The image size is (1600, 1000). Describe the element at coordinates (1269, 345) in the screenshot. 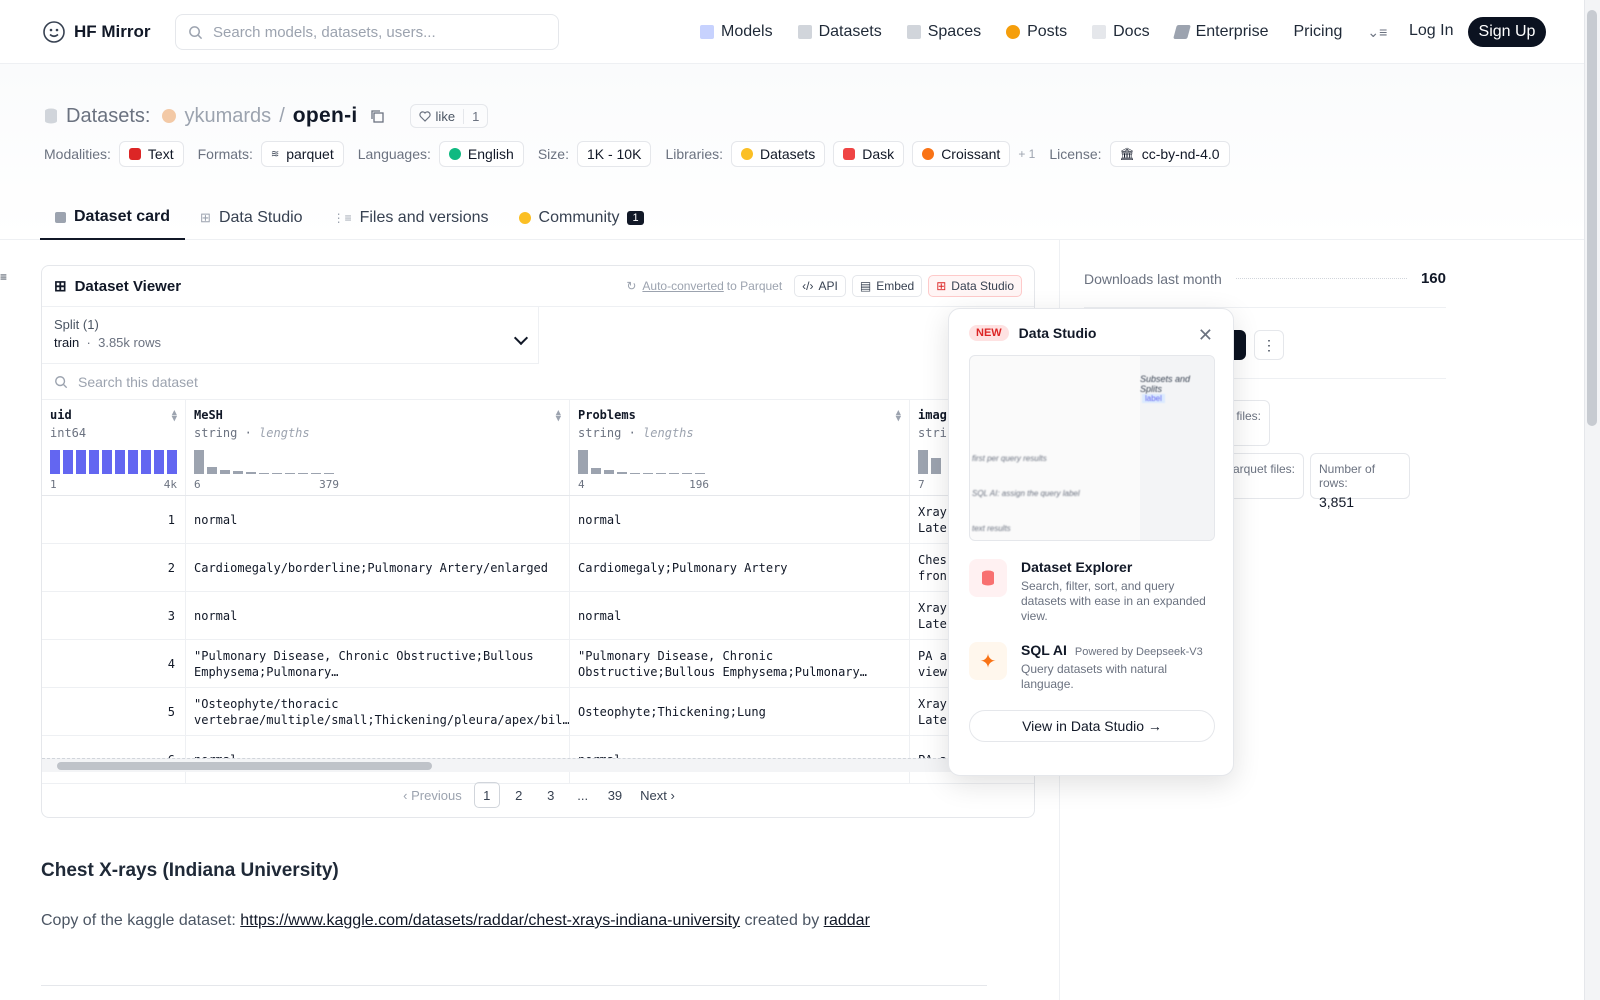

I see `side-more-button: ⋮` at that location.